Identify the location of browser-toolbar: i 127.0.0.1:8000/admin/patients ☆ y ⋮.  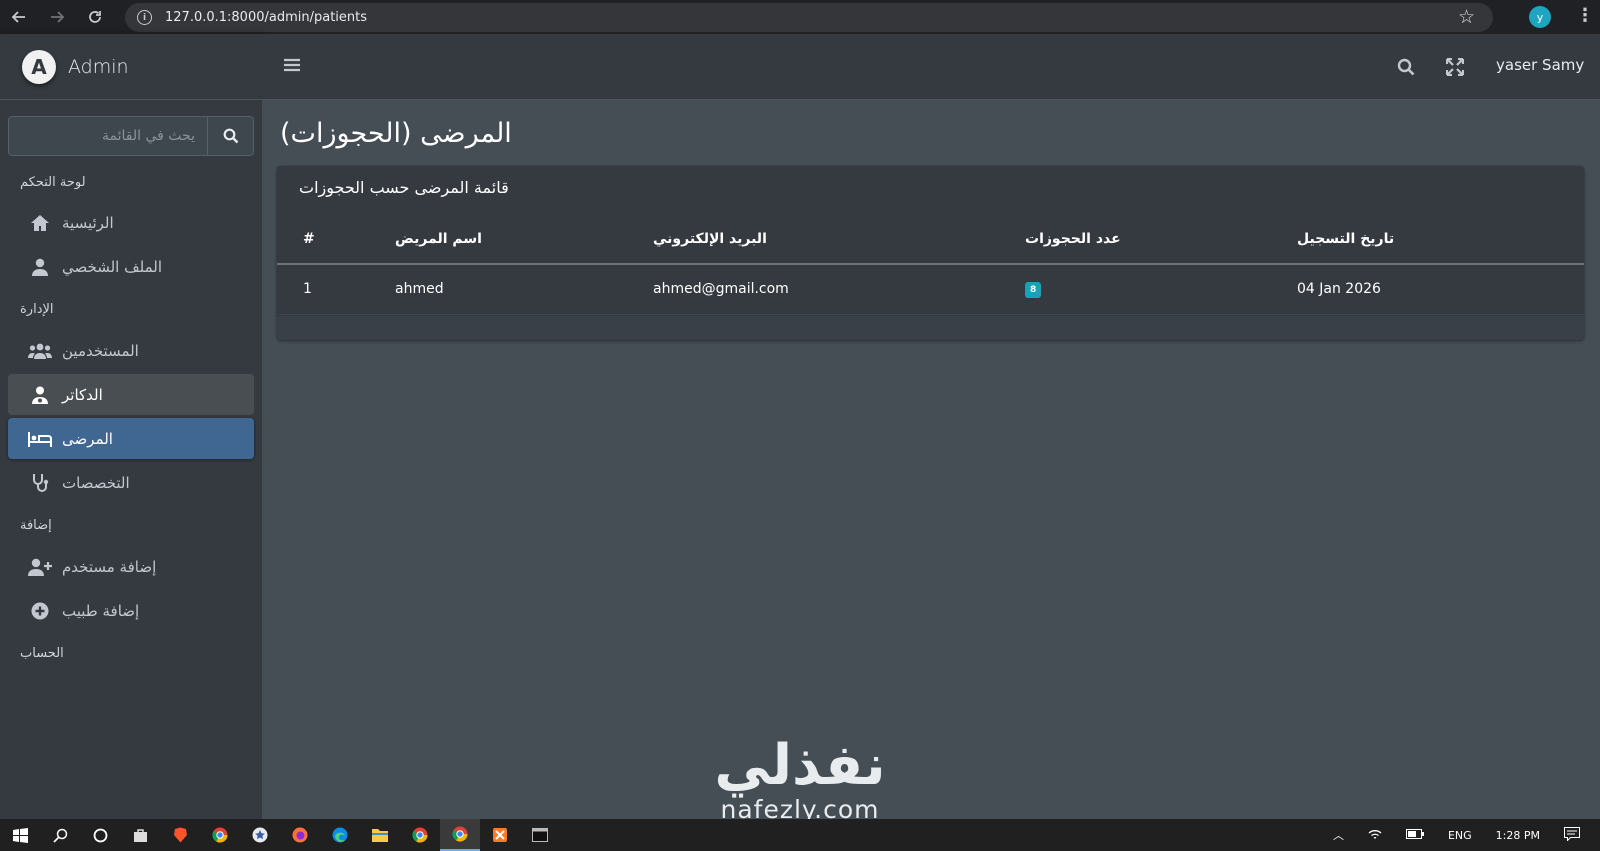
(800, 17).